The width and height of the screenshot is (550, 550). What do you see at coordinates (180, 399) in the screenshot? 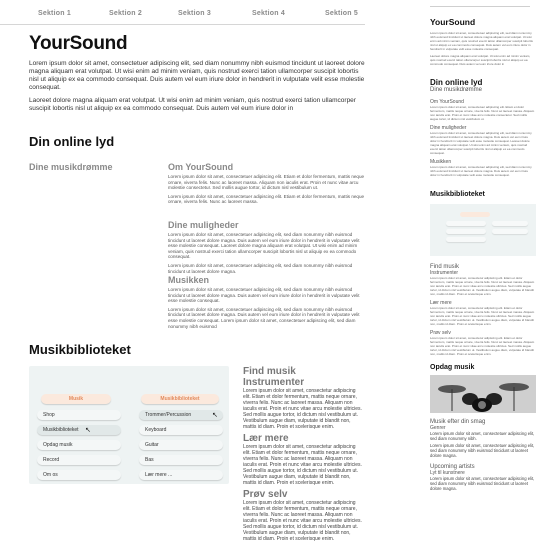
I see `submenu-header: Musikbiblioteket` at bounding box center [180, 399].